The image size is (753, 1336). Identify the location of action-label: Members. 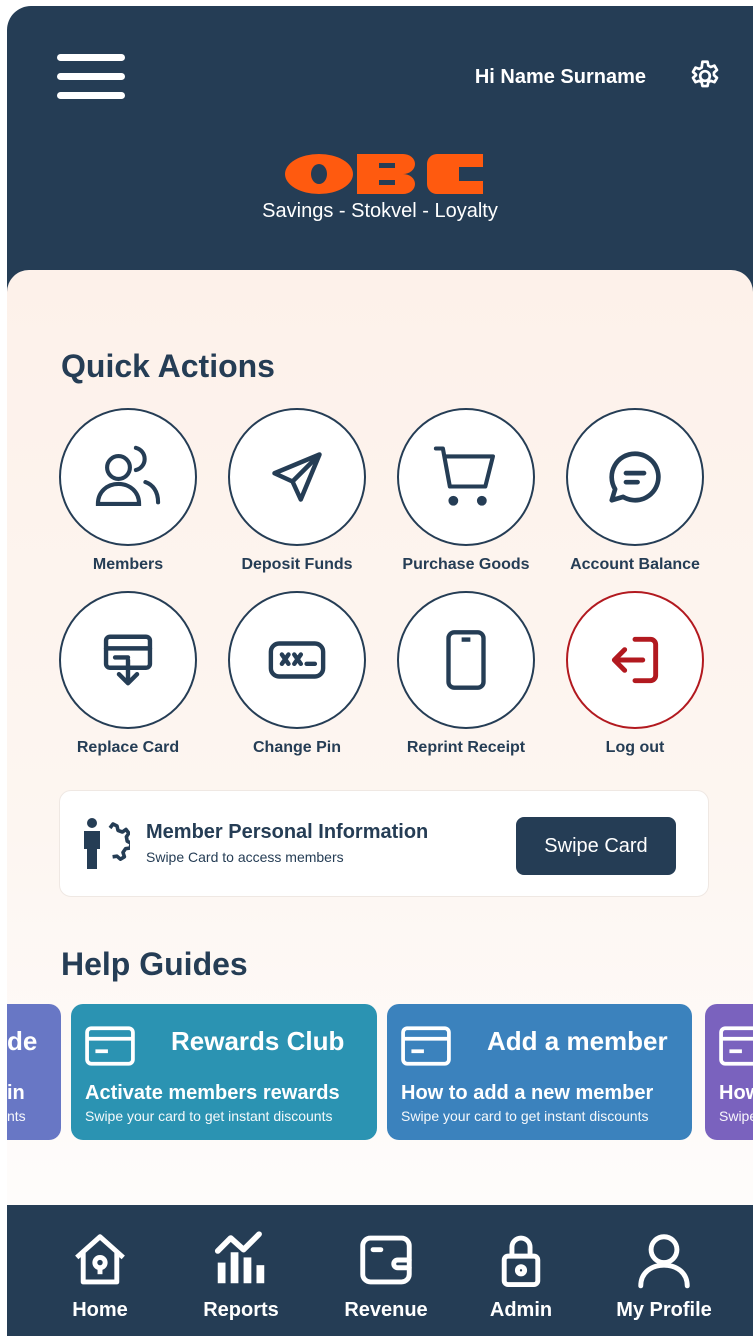
(128, 564).